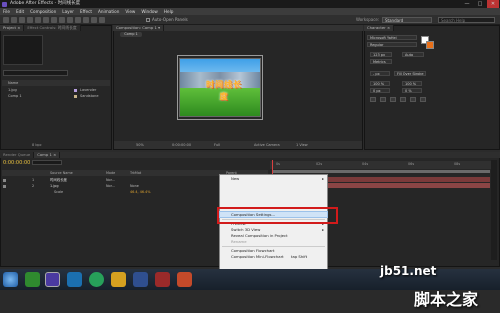 The height and width of the screenshot is (313, 500). Describe the element at coordinates (408, 271) in the screenshot. I see `watermark-site: jb51.net` at that location.